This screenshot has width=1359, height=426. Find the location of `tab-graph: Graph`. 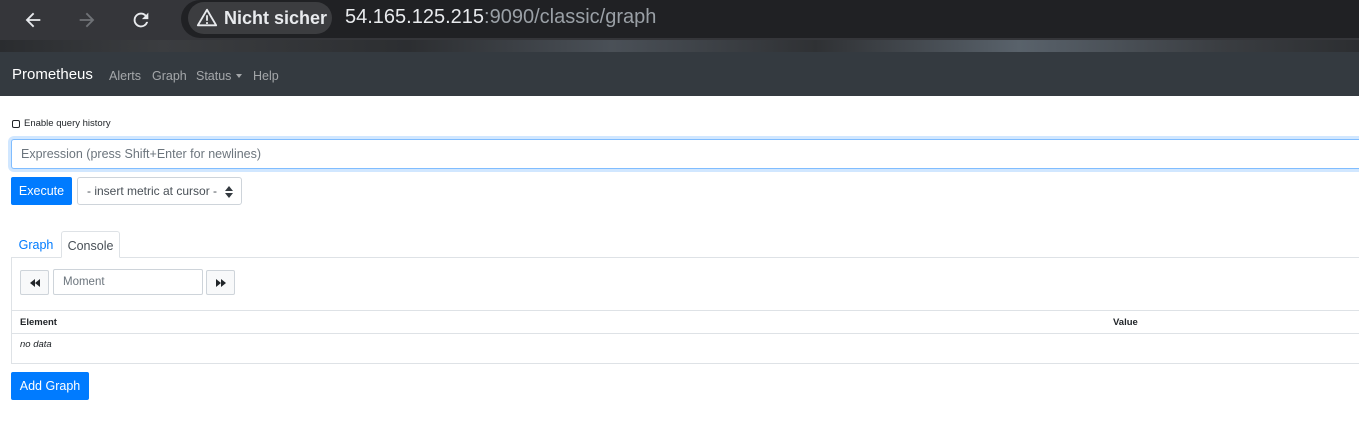

tab-graph: Graph is located at coordinates (36, 244).